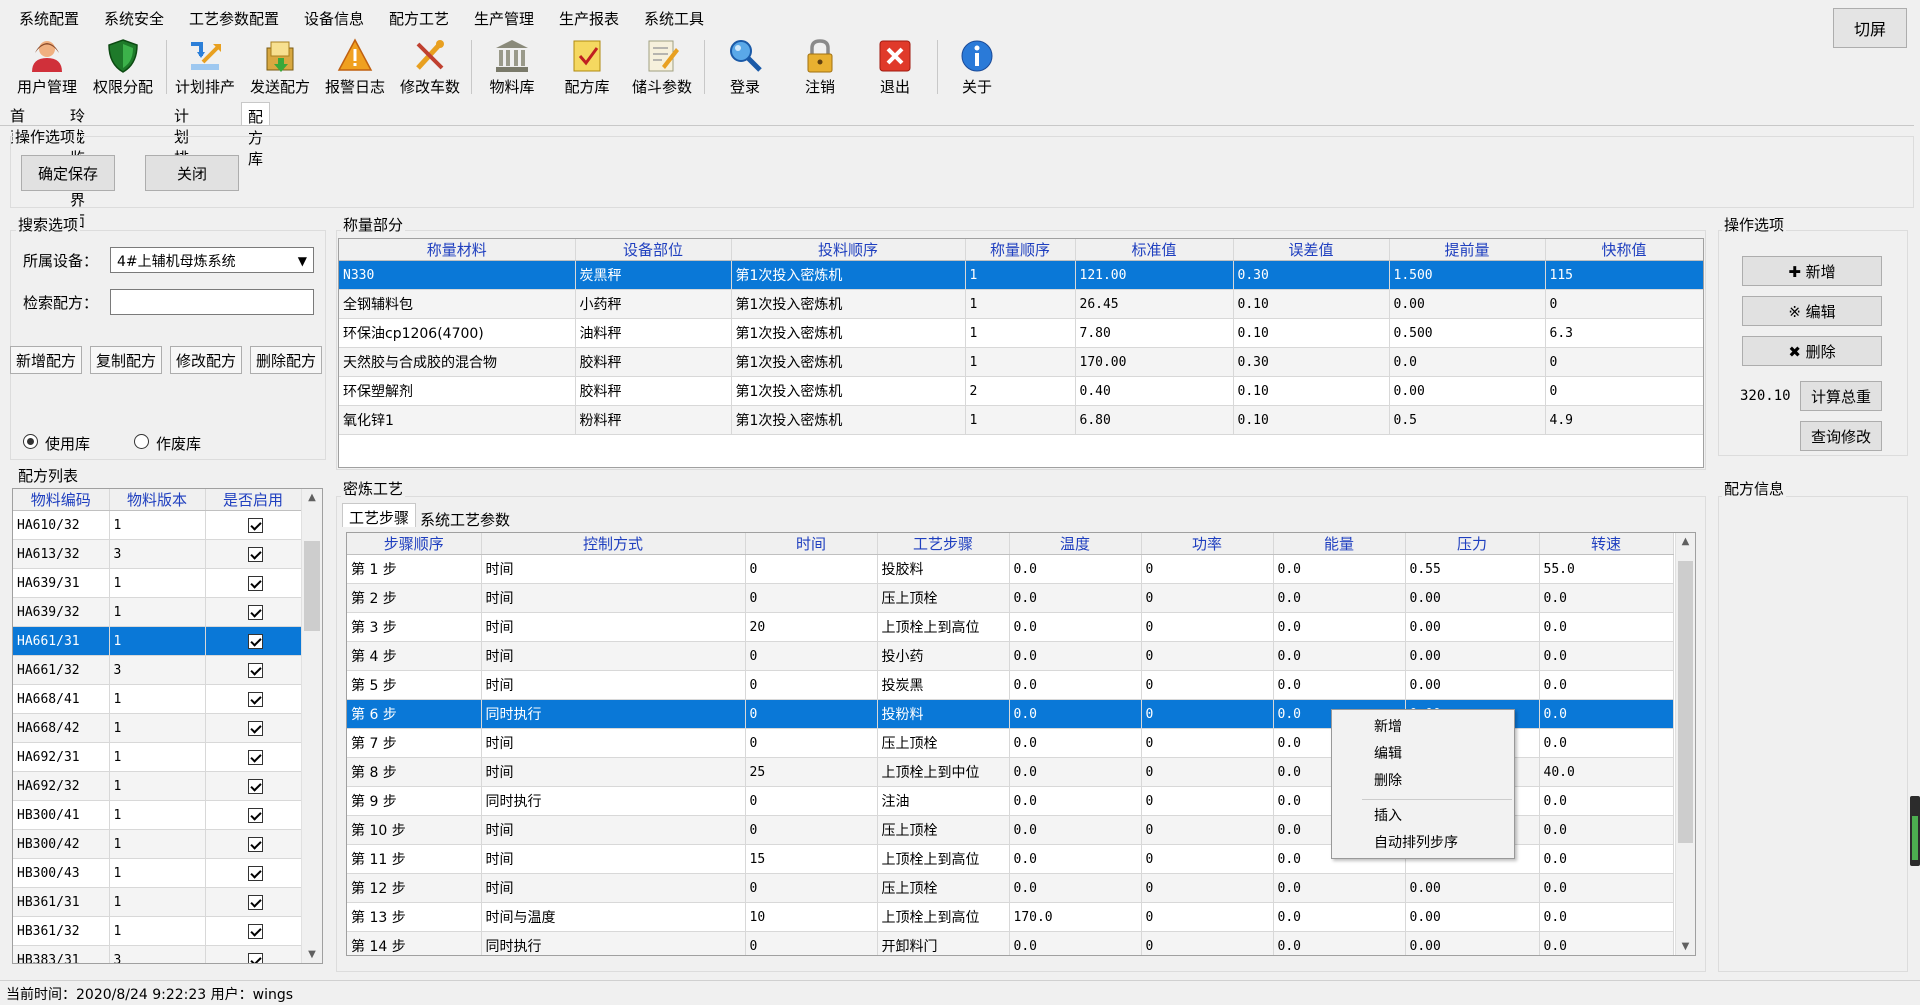 This screenshot has width=1920, height=1005. Describe the element at coordinates (1010, 569) in the screenshot. I see `table-row: 第 1 步时间 0 投胶料 0.0 0 0.0 0.55 55.0` at that location.